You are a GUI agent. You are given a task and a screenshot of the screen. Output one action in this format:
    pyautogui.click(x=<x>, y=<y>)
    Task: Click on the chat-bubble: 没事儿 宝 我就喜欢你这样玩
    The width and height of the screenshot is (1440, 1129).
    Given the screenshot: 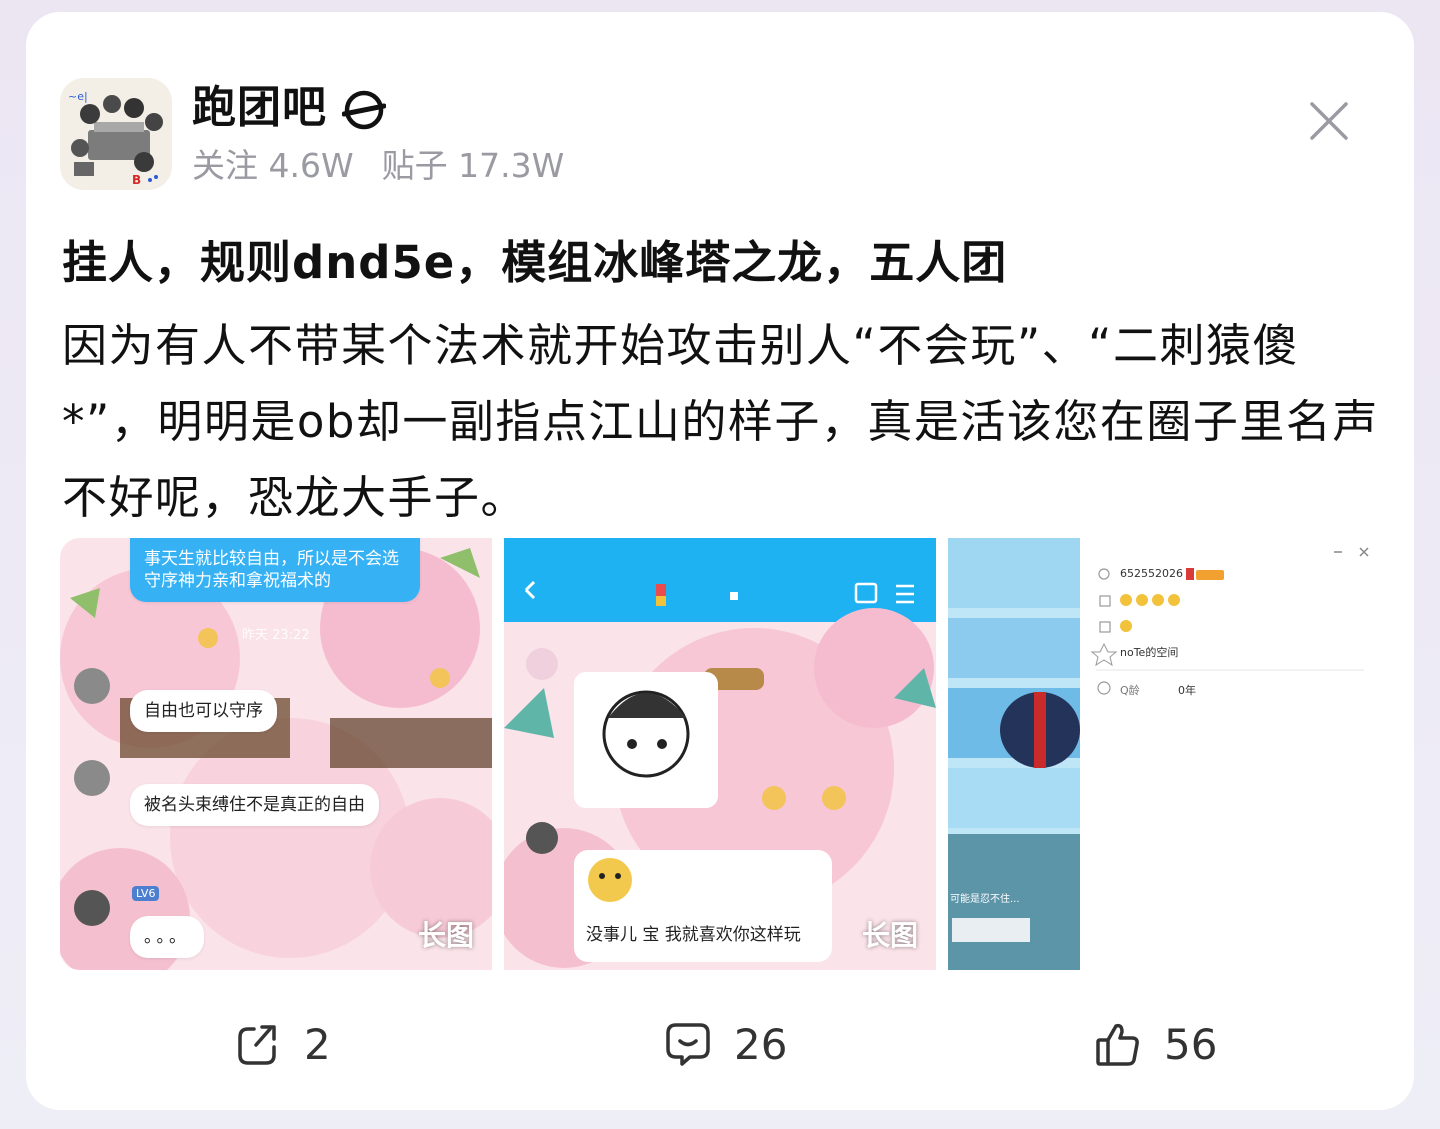 What is the action you would take?
    pyautogui.click(x=693, y=935)
    